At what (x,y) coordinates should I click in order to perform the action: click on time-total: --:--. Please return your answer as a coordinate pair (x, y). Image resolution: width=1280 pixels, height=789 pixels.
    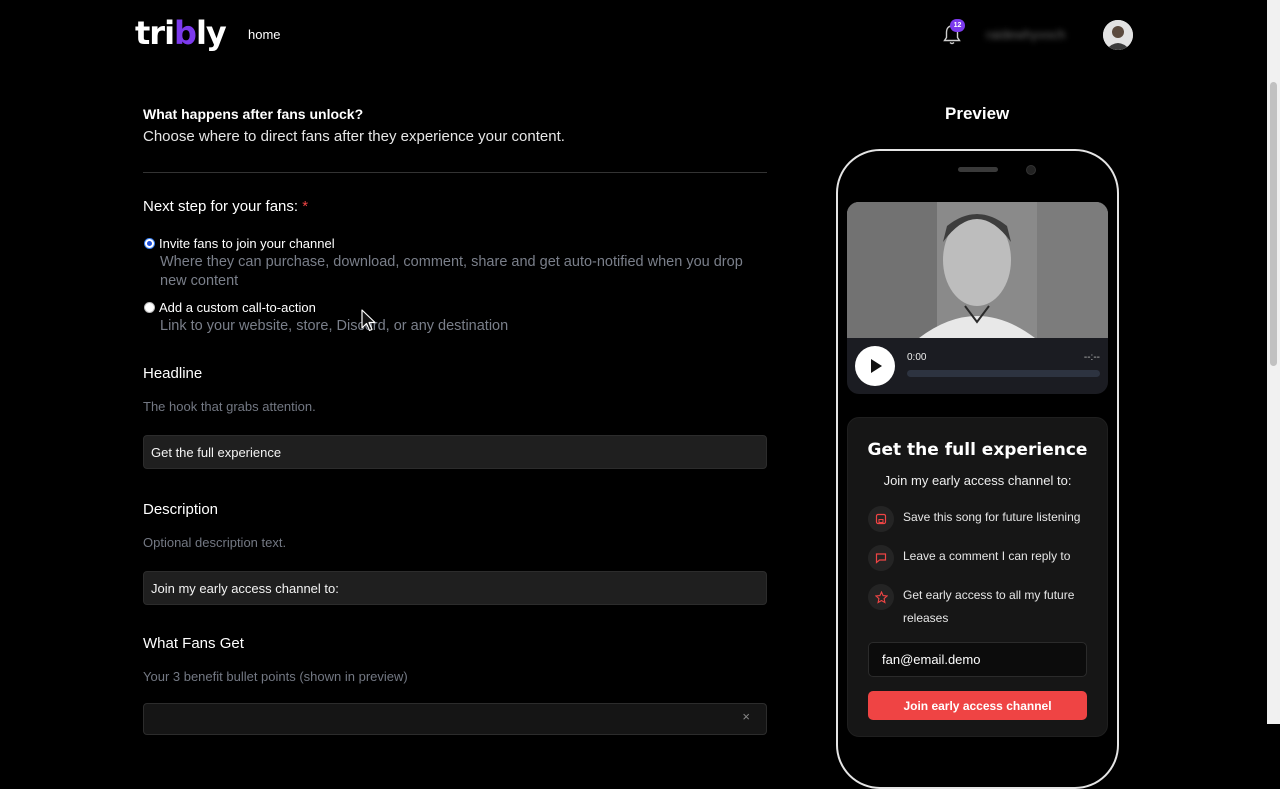
    Looking at the image, I should click on (1091, 357).